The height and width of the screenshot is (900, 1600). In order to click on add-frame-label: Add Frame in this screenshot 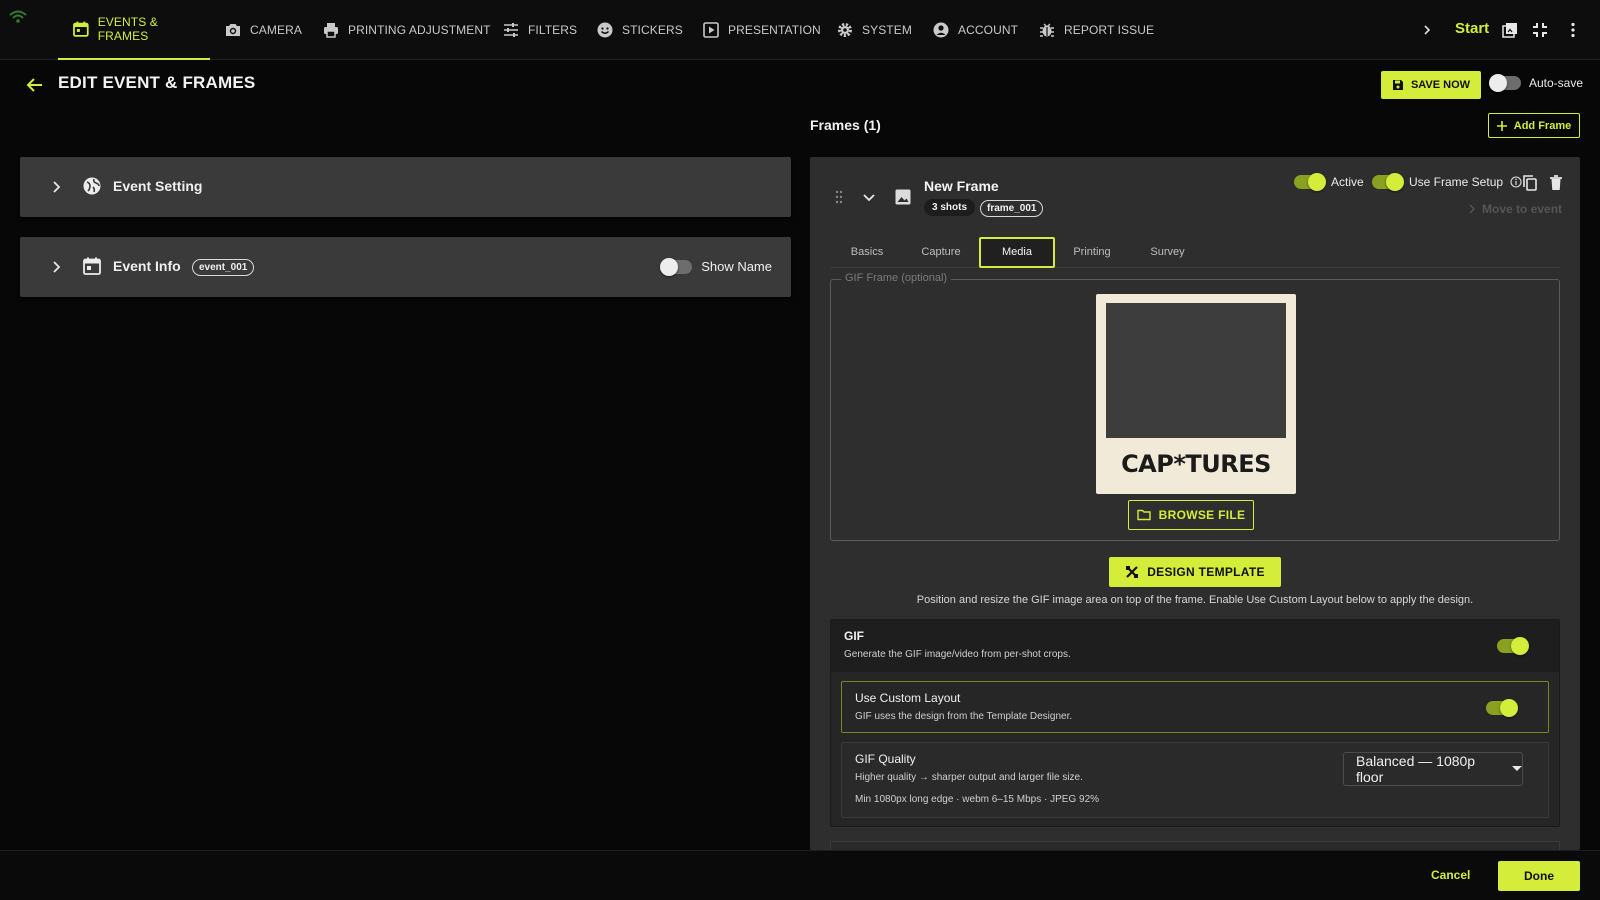, I will do `click(1542, 125)`.